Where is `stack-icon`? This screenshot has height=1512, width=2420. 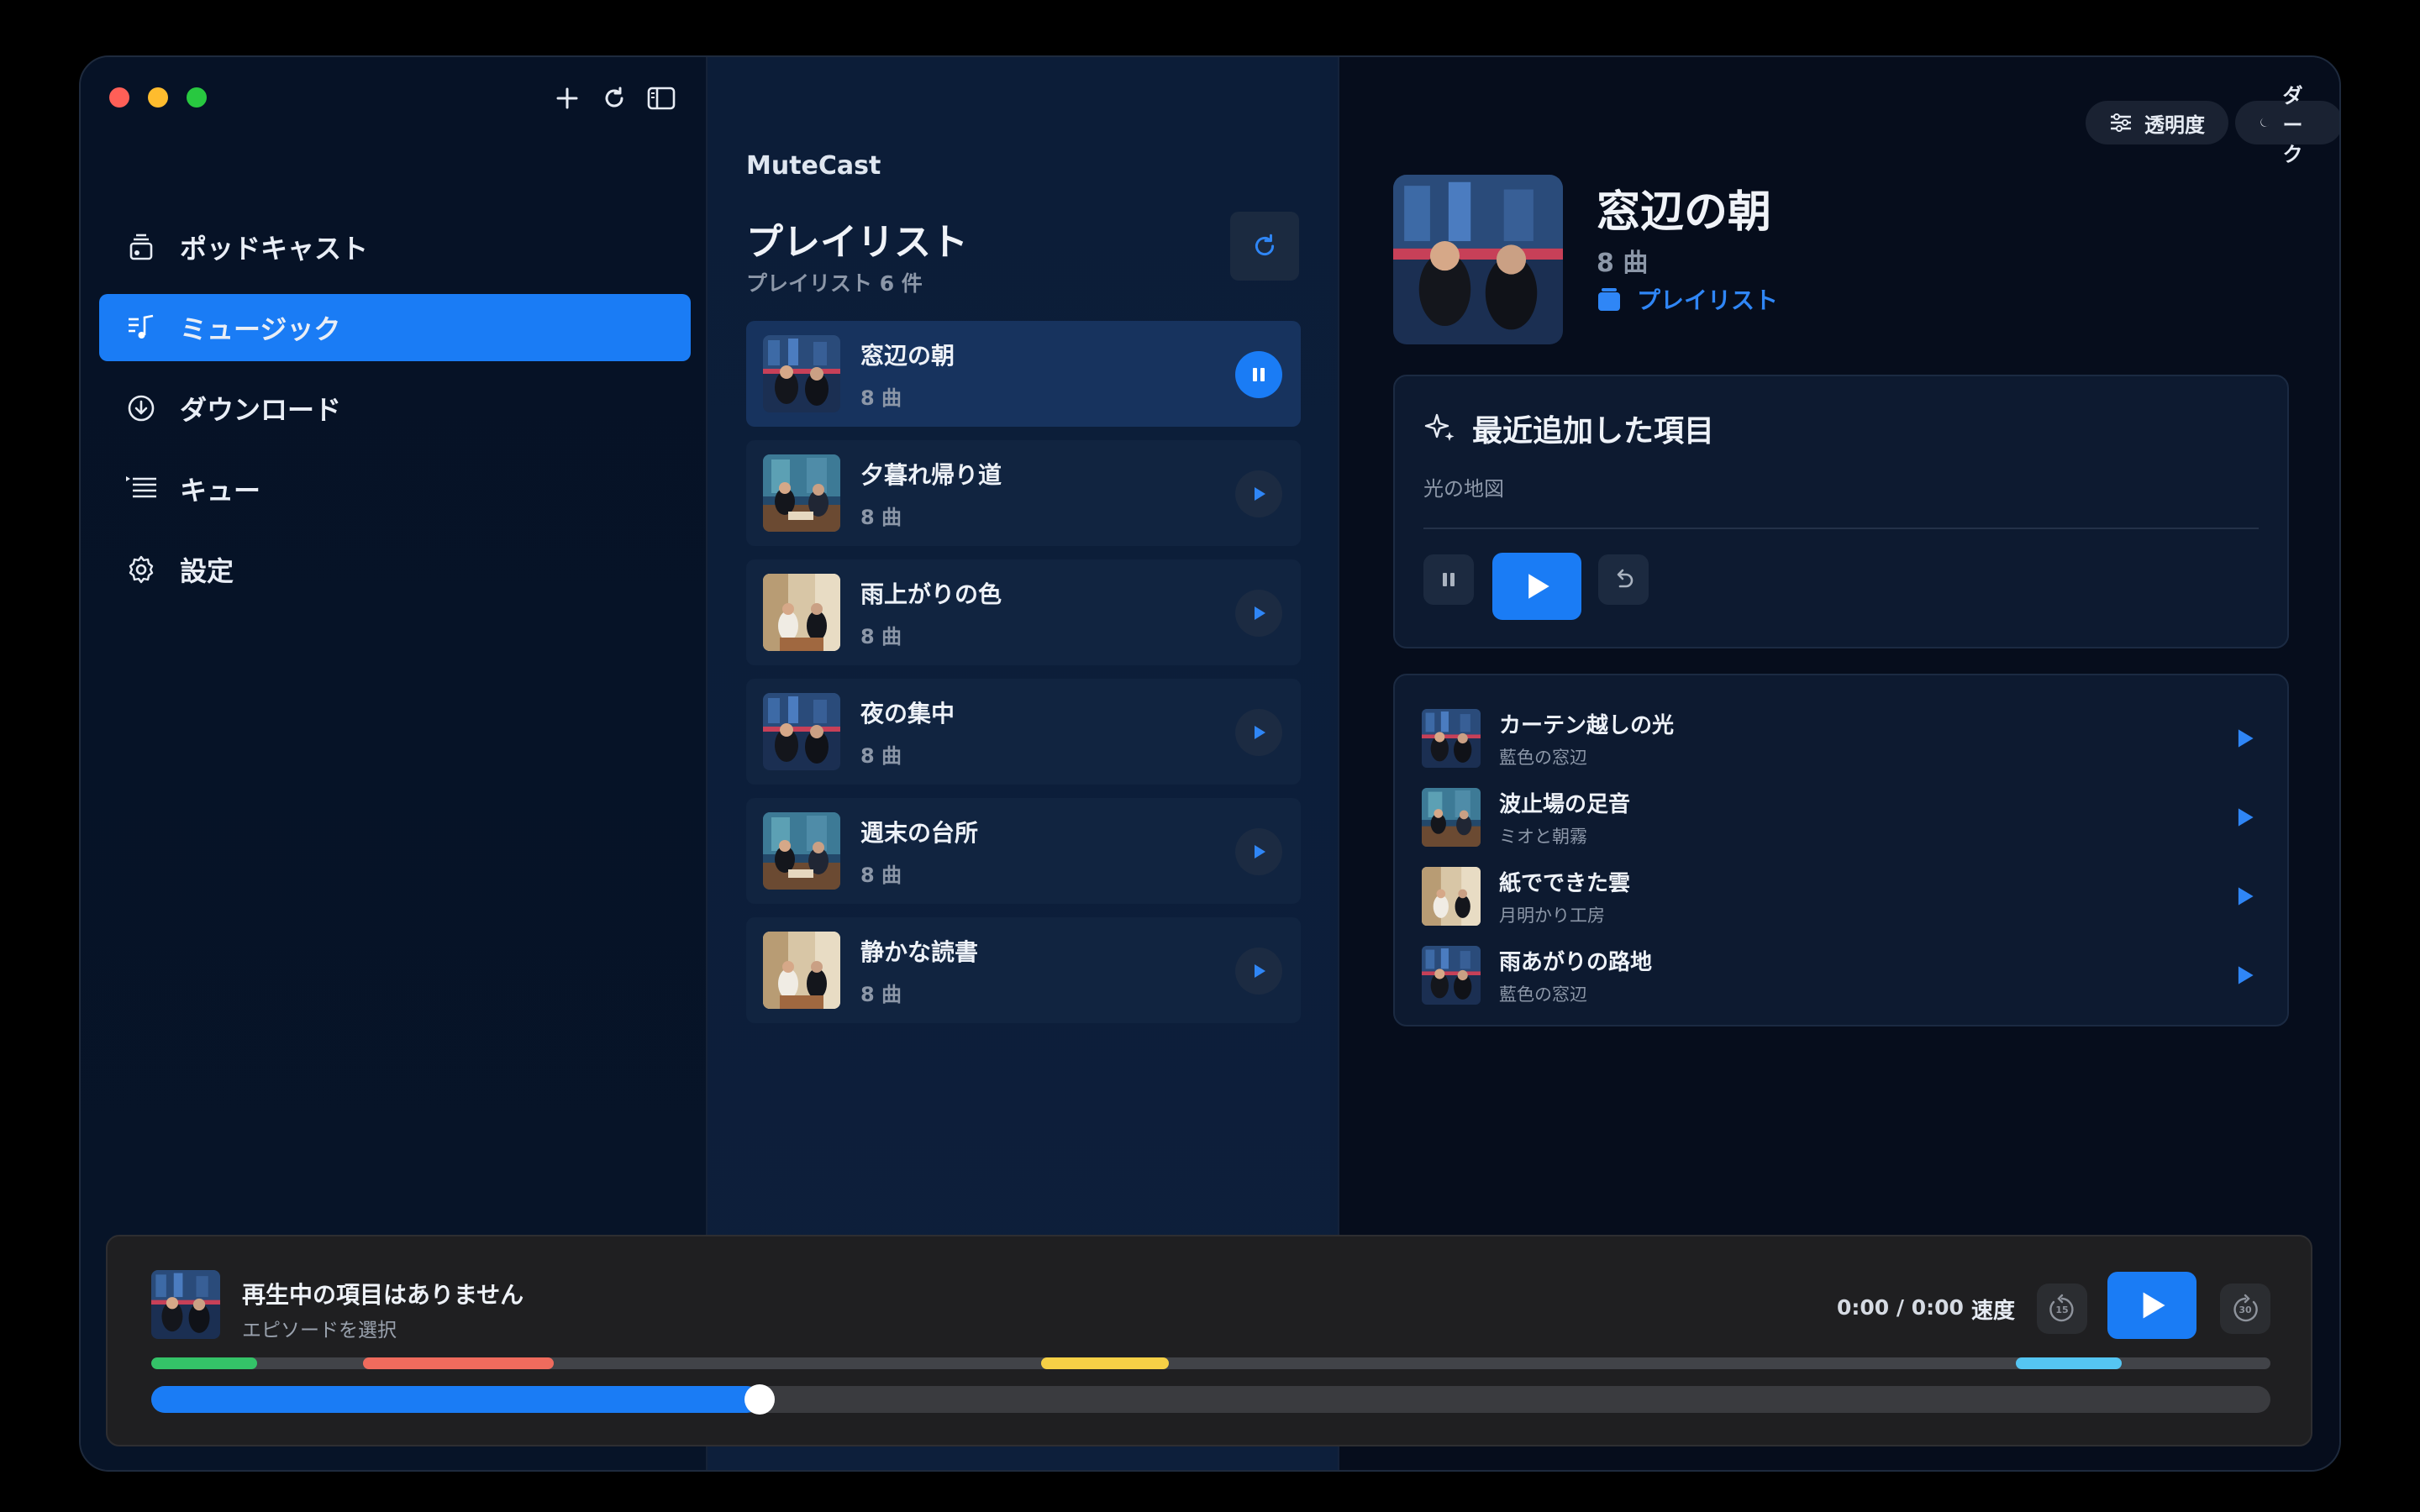
stack-icon is located at coordinates (1609, 299).